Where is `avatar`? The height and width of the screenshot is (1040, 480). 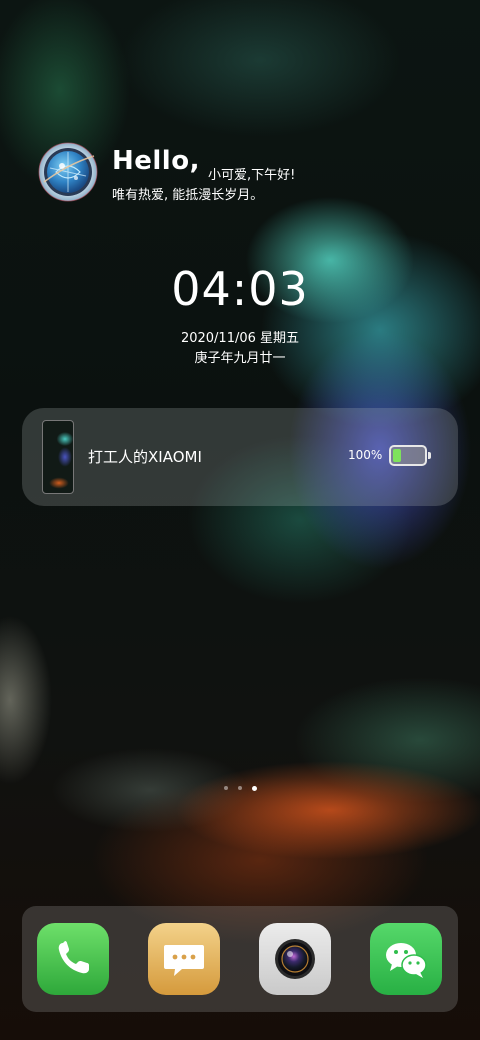 avatar is located at coordinates (68, 172).